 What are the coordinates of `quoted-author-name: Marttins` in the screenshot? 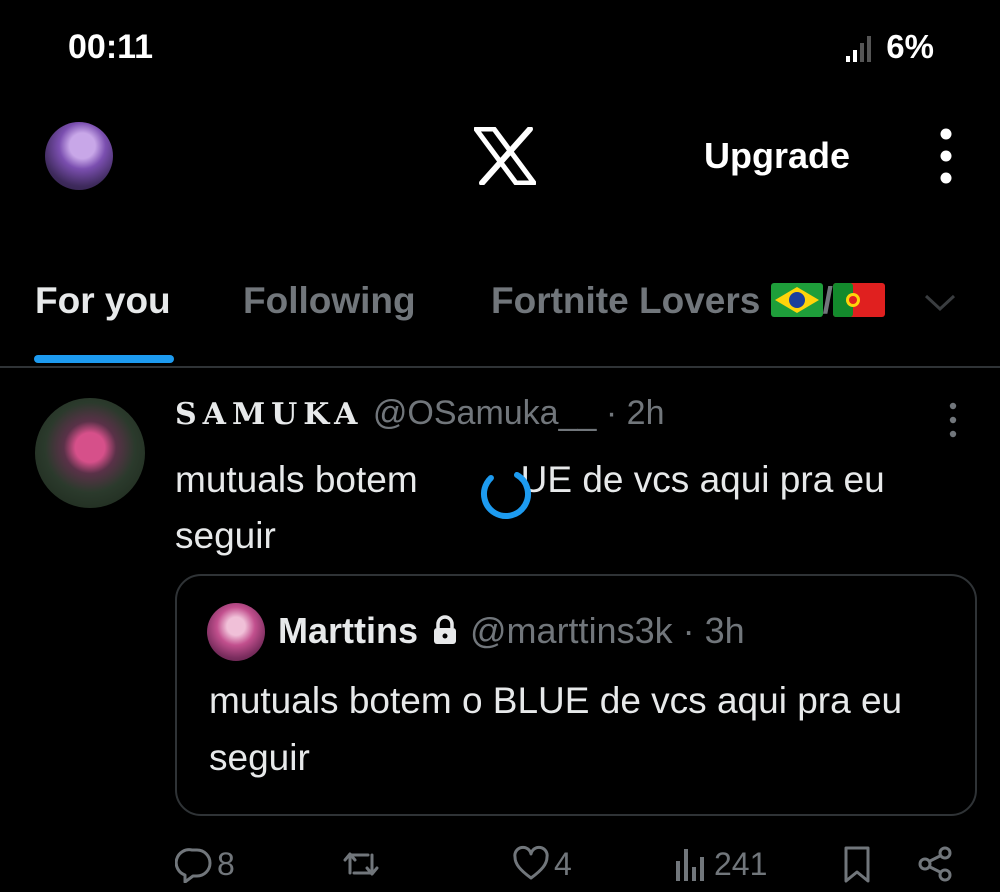 It's located at (348, 630).